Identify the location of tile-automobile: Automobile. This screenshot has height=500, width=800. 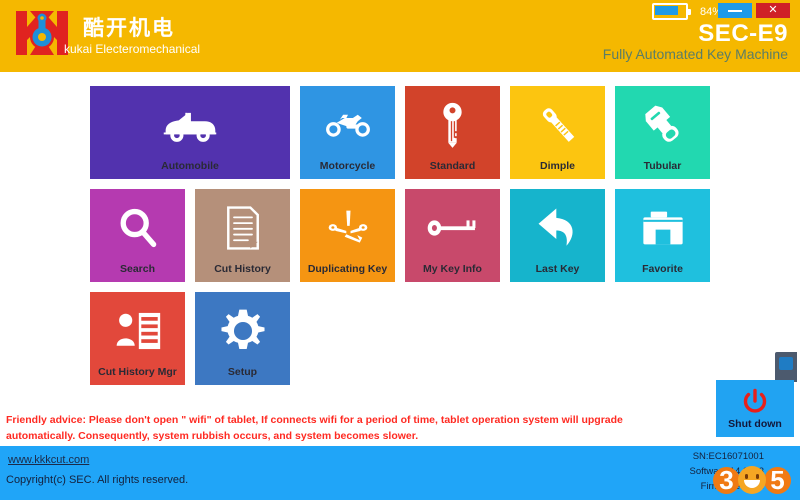
(190, 132).